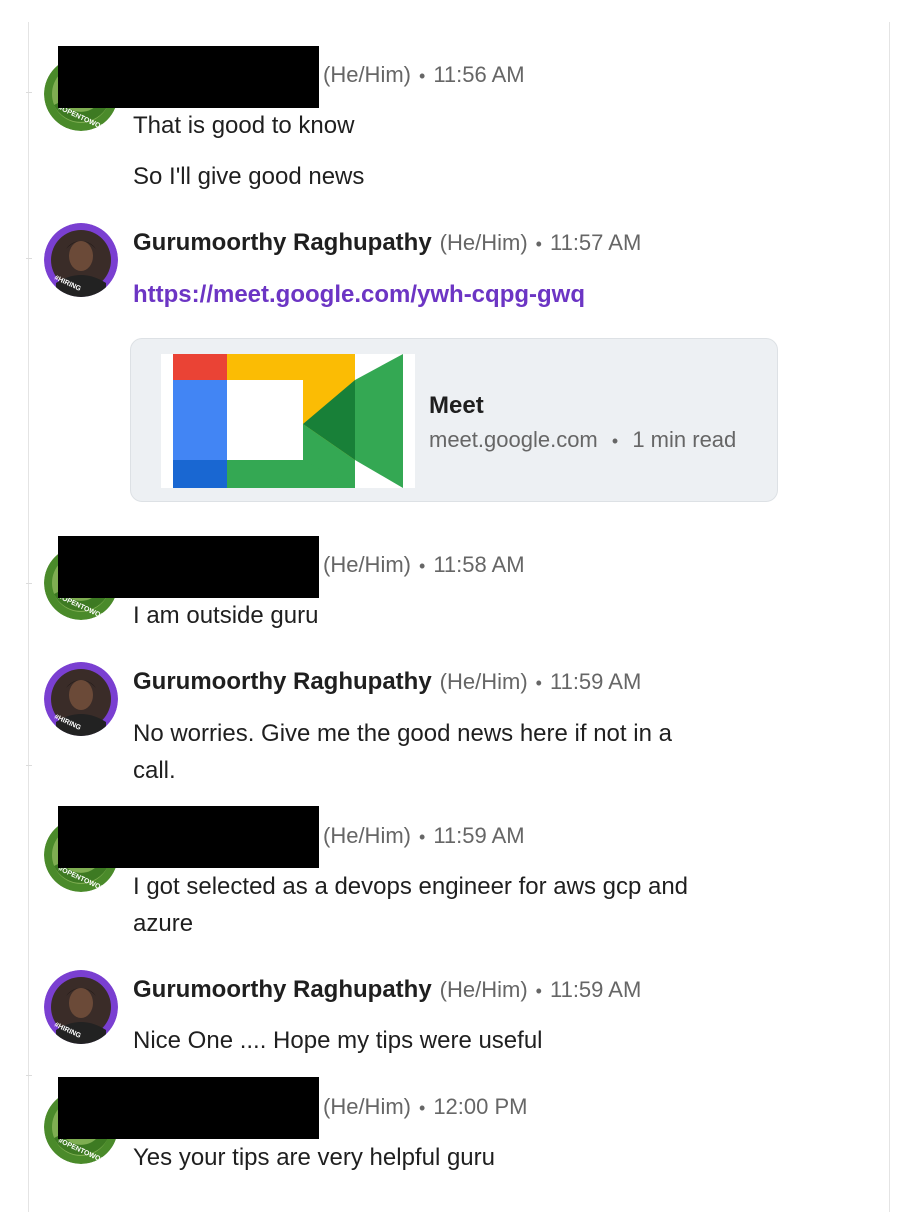 Image resolution: width=914 pixels, height=1212 pixels. I want to click on message-text: So I'll give good news, so click(249, 176).